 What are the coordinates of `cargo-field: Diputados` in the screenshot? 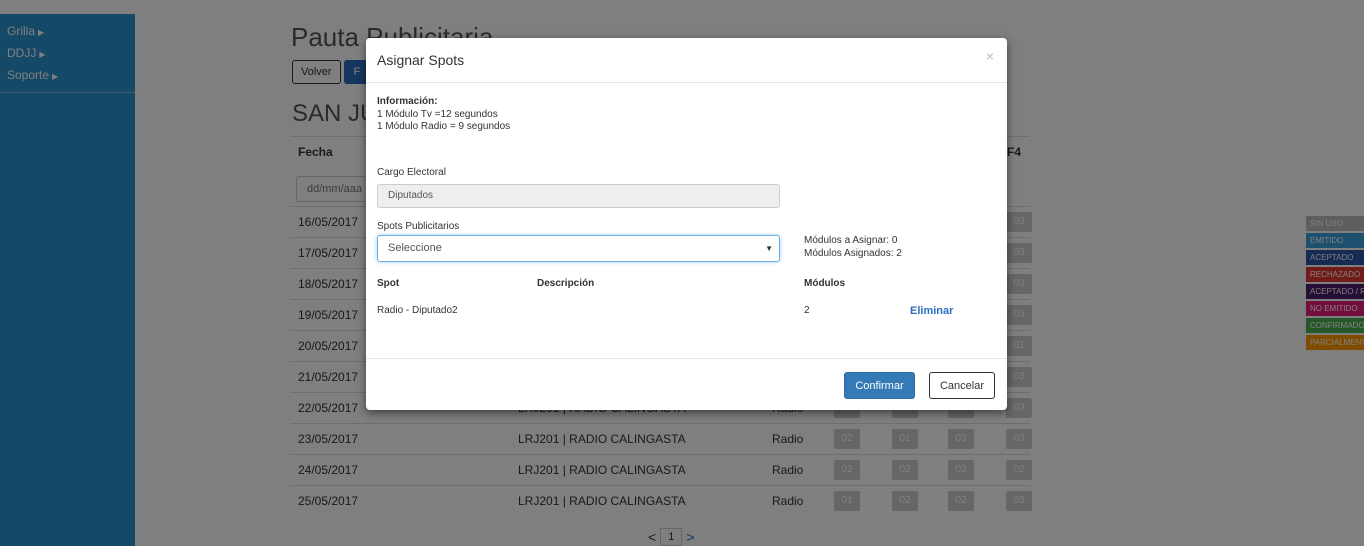 It's located at (578, 196).